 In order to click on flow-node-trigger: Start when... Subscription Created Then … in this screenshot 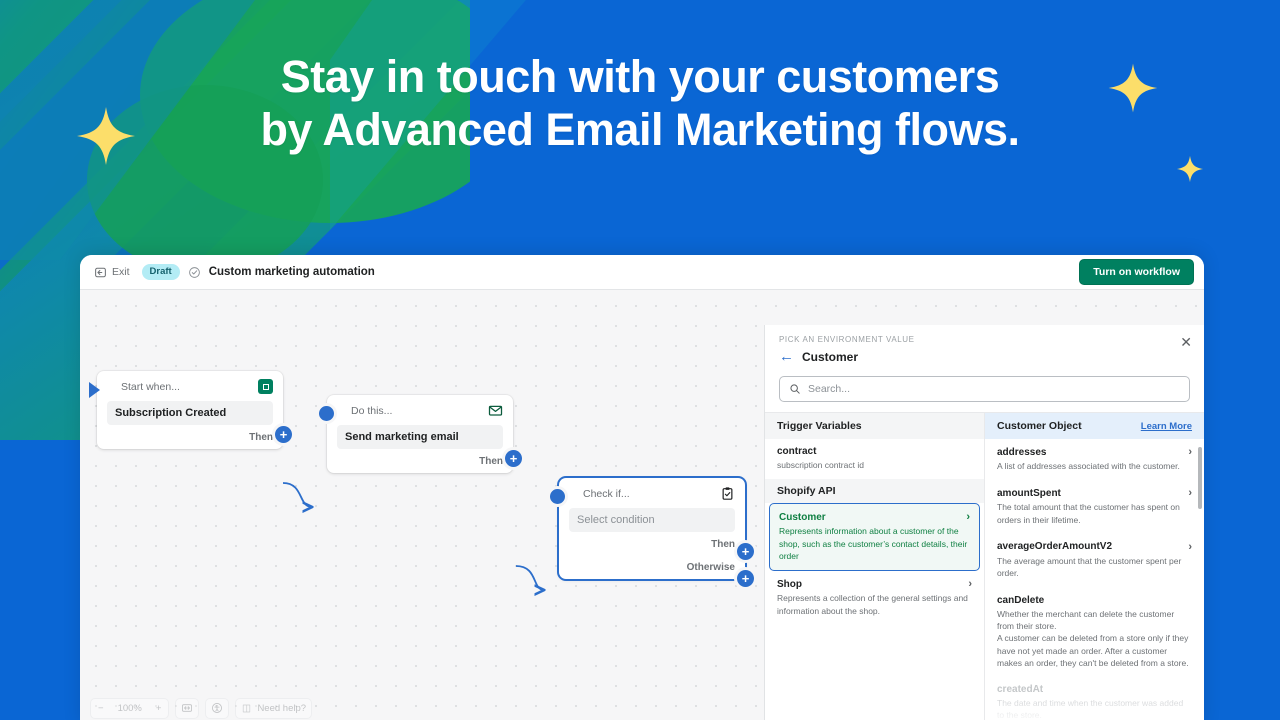, I will do `click(190, 410)`.